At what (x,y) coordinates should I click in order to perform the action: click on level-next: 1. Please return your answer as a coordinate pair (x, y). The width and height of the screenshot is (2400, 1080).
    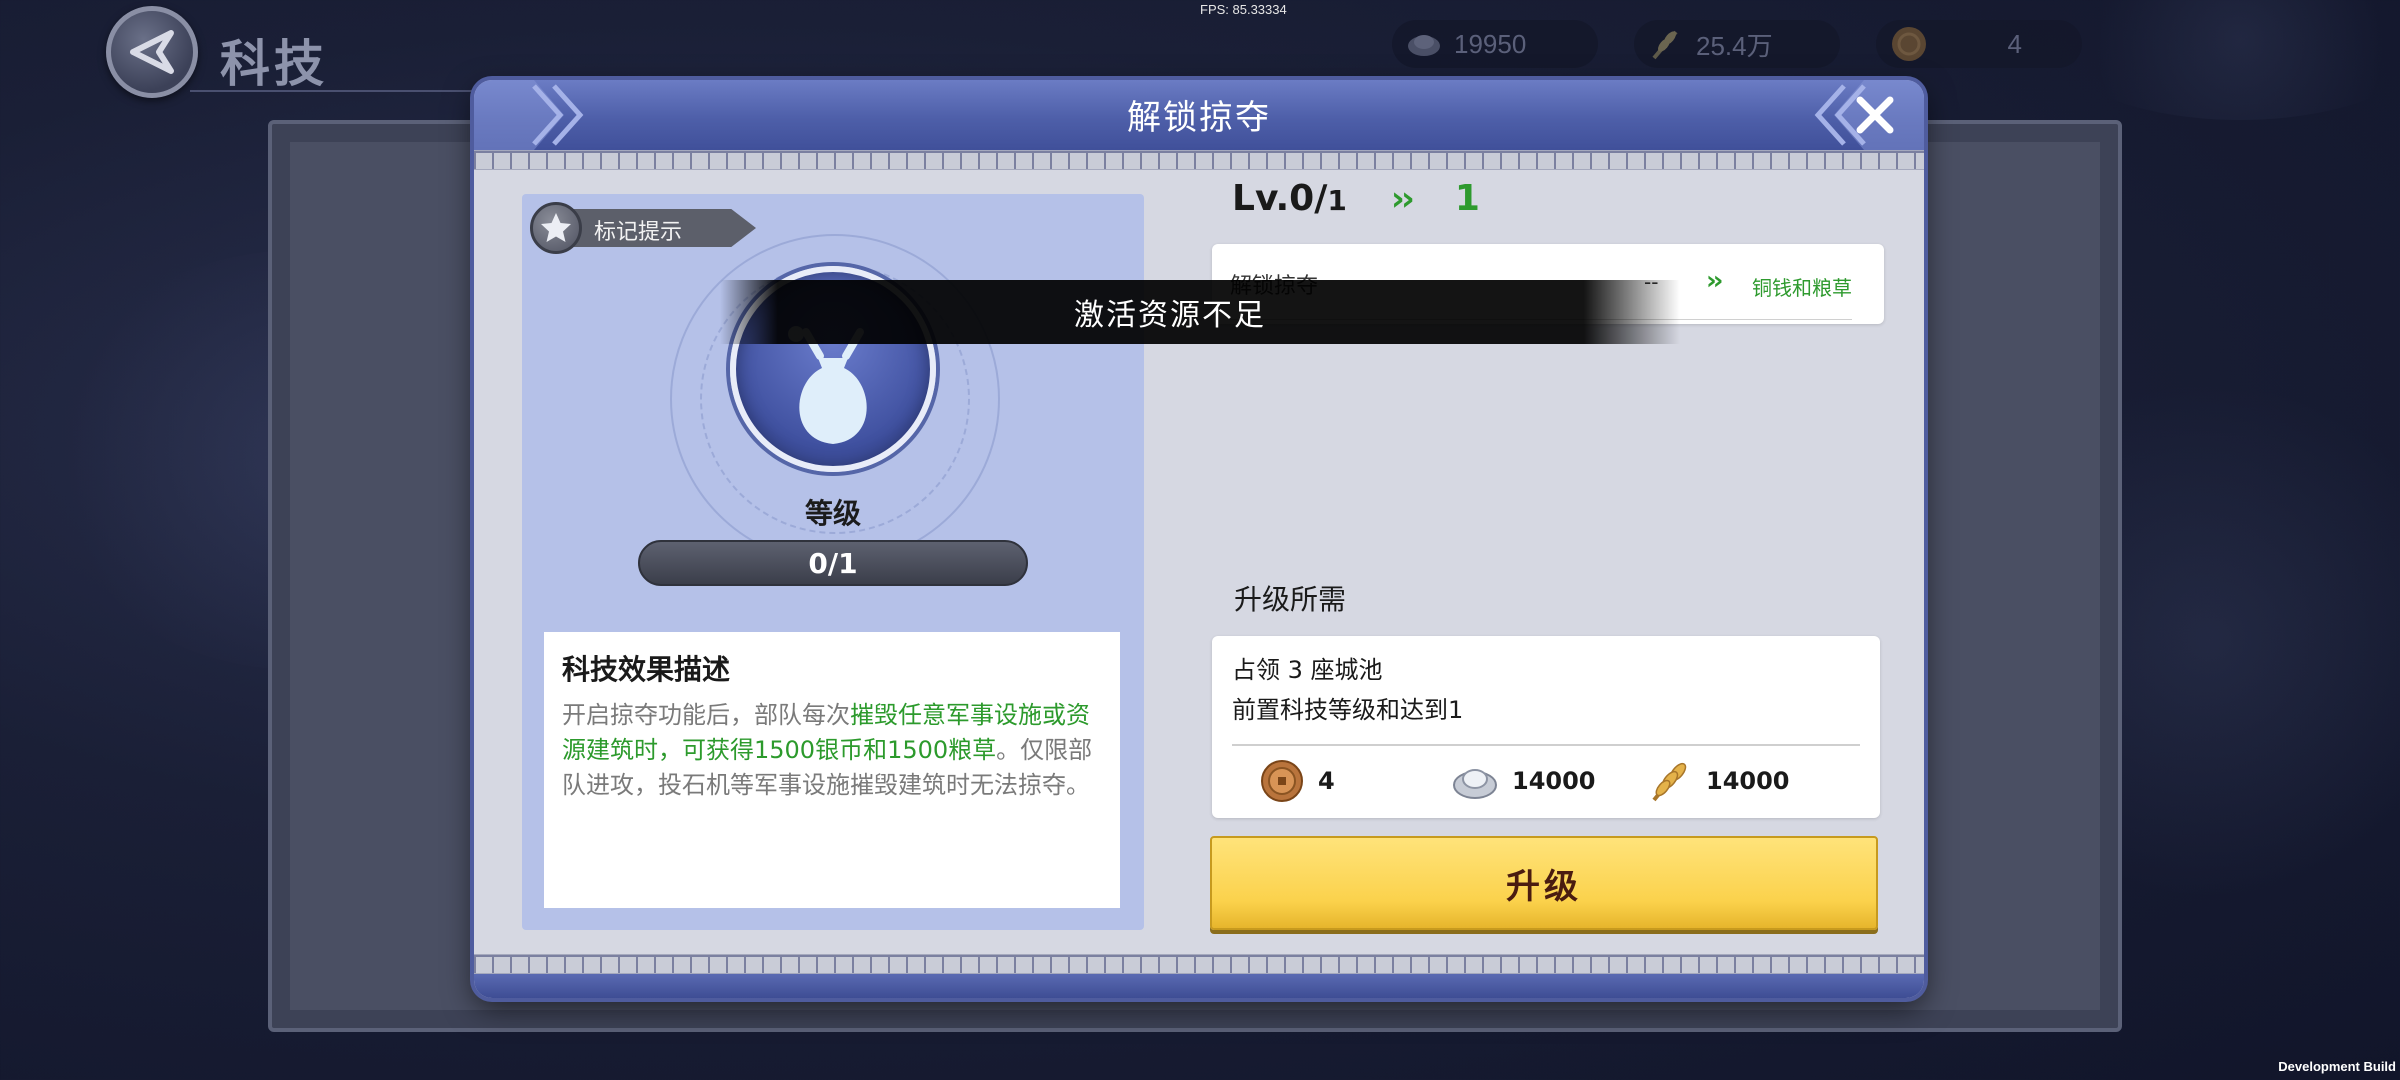
    Looking at the image, I should click on (1467, 198).